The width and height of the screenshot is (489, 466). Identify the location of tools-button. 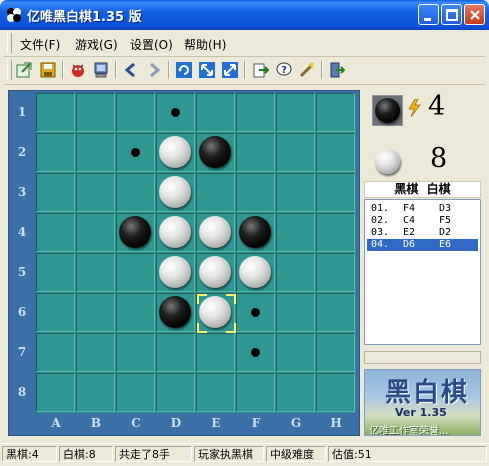
(307, 70).